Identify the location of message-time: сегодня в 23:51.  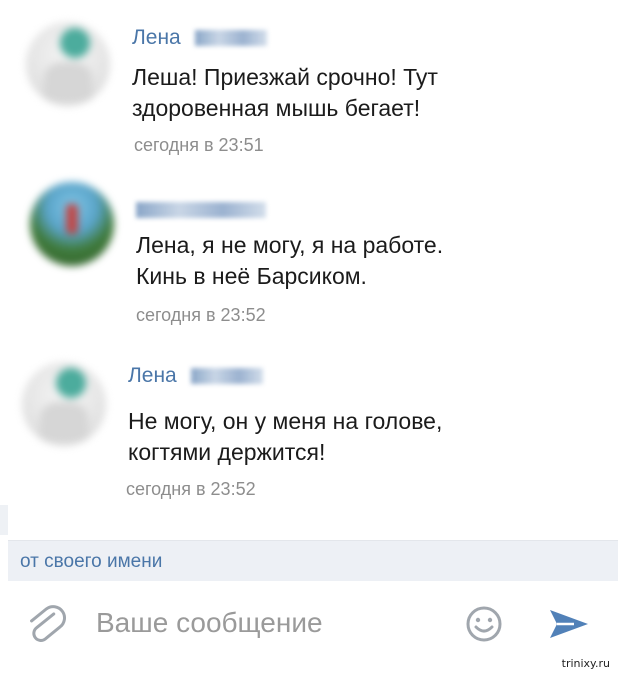
(199, 145).